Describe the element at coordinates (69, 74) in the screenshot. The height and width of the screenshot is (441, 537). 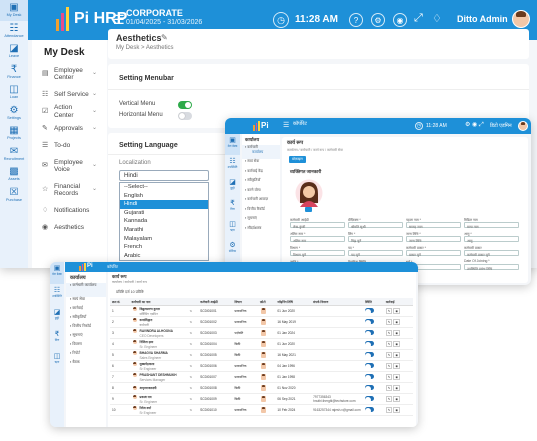
I see `desk-item: ▤ Employee Center ⌄` at that location.